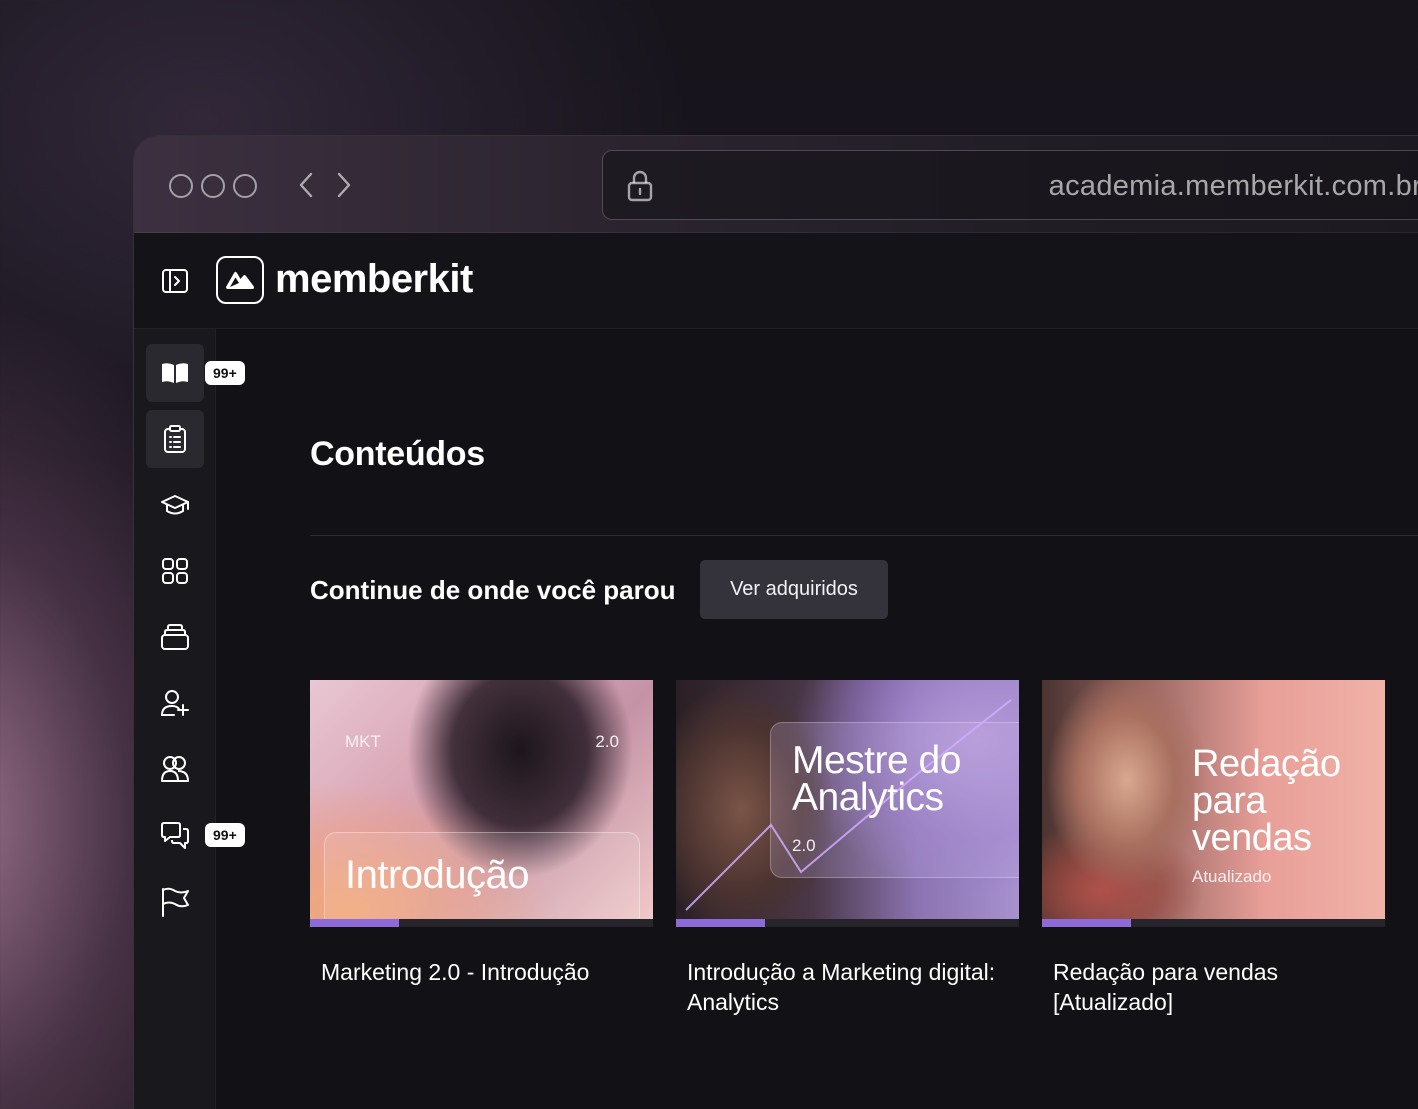  Describe the element at coordinates (876, 779) in the screenshot. I see `thumbnail-title: Mestre do Analytics` at that location.